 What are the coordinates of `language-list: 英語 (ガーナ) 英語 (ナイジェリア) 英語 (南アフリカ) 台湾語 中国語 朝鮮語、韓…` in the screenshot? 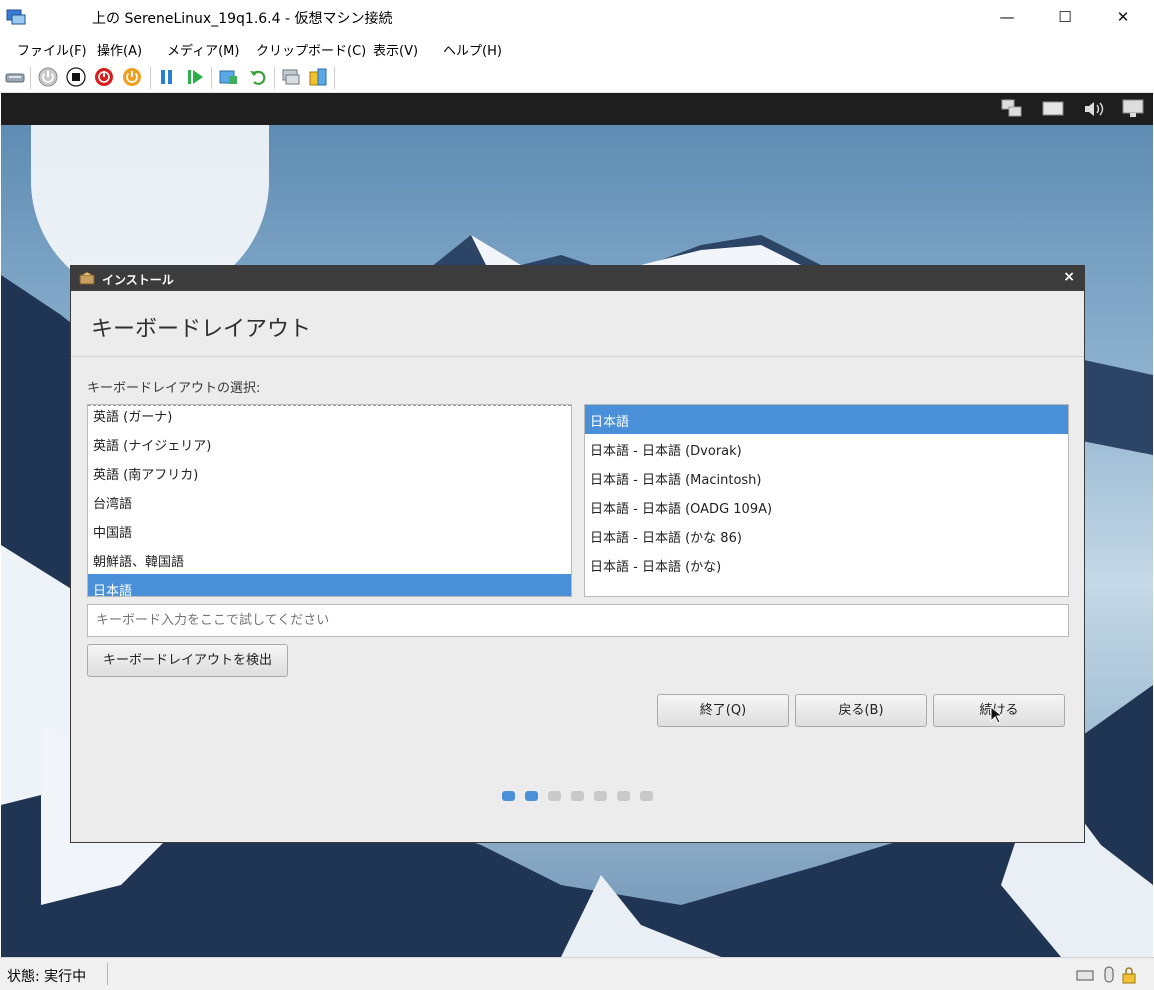 It's located at (329, 500).